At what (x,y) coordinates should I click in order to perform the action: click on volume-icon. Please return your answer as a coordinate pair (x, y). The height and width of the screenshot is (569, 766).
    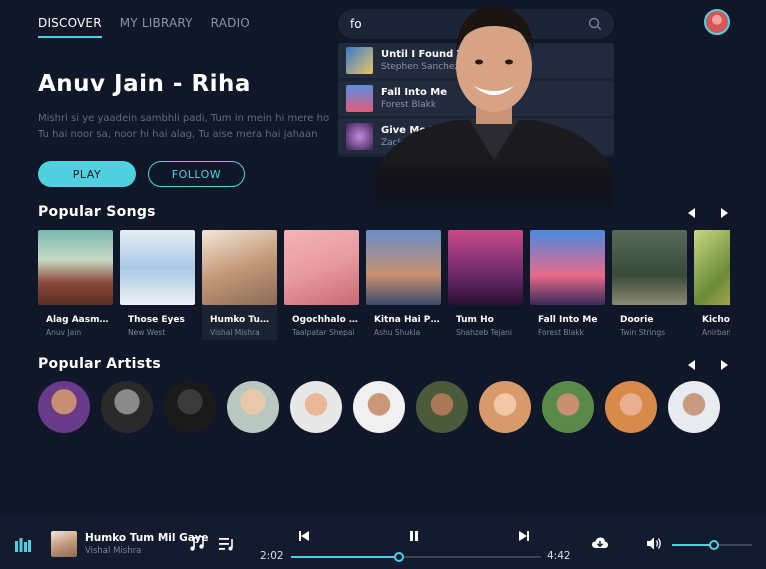
    Looking at the image, I should click on (655, 543).